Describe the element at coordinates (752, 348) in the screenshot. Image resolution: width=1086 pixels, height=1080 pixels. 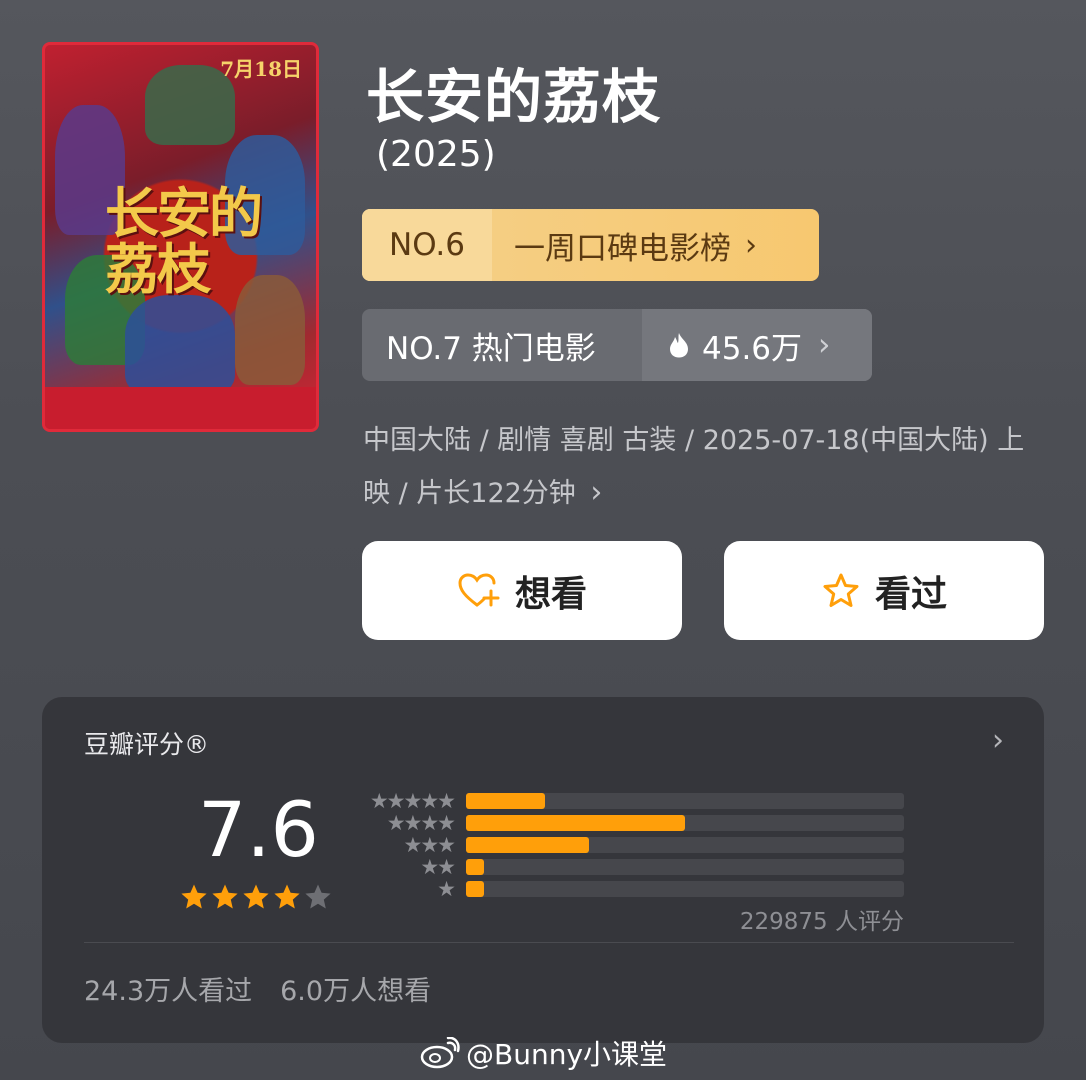
I see `heat-value: 45.6万` at that location.